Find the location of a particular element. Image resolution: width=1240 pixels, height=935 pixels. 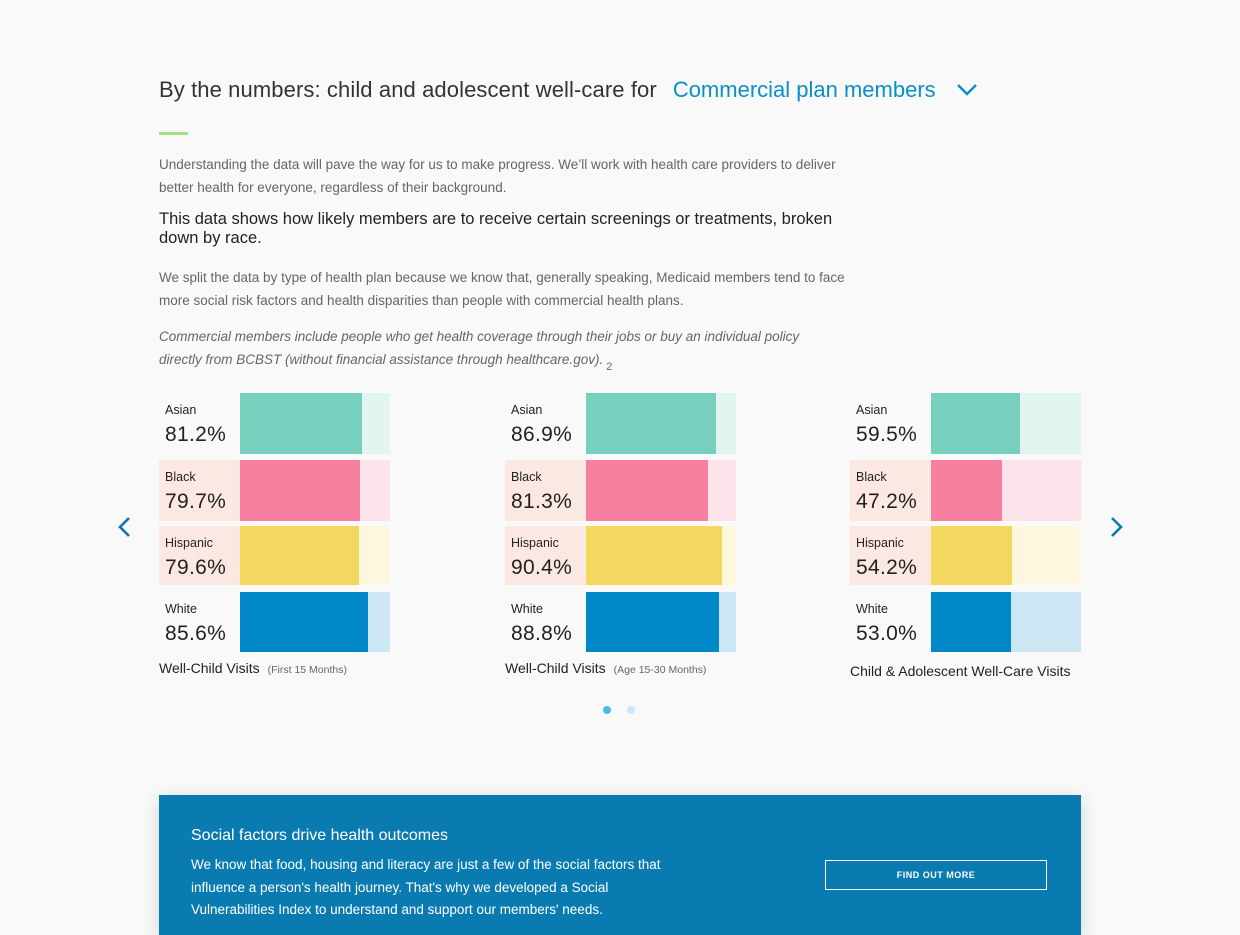

bar-label-cell: Hispanic 54.2% is located at coordinates (890, 555).